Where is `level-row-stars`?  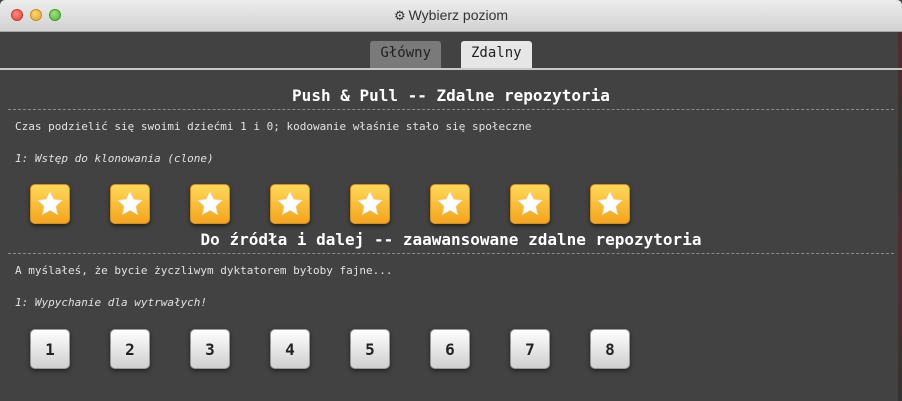
level-row-stars is located at coordinates (451, 195).